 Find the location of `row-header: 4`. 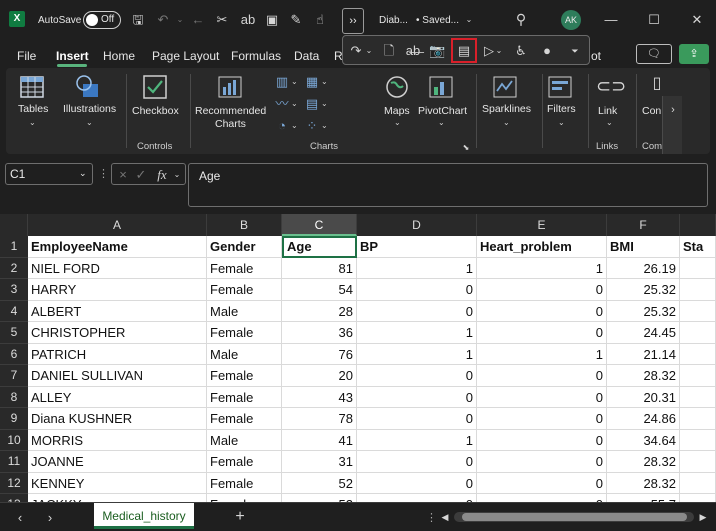

row-header: 4 is located at coordinates (14, 311).